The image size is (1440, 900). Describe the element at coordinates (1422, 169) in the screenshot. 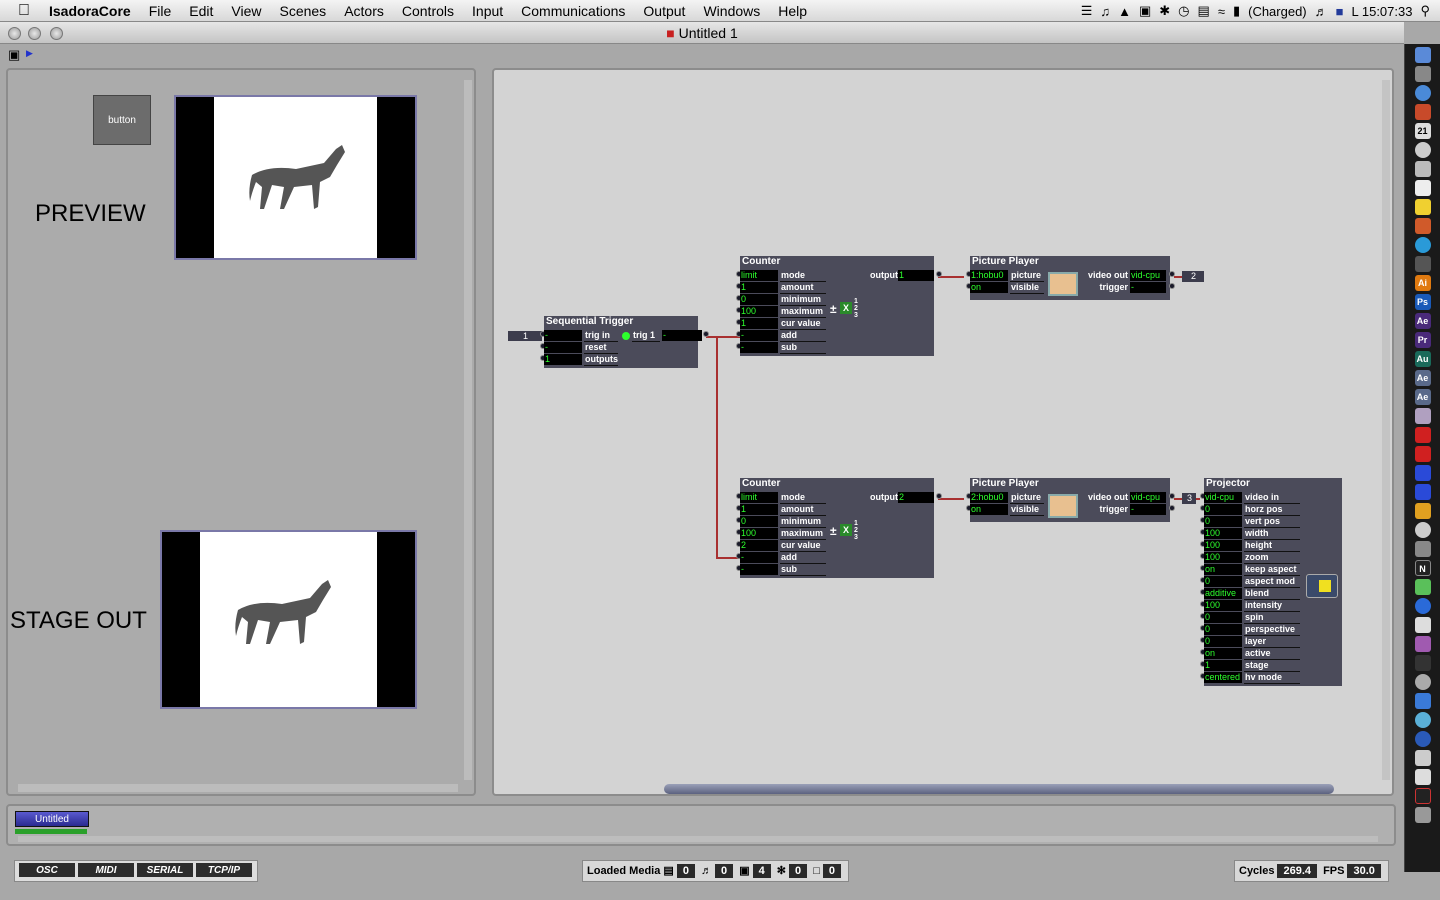

I see `system-preferences-icon` at that location.